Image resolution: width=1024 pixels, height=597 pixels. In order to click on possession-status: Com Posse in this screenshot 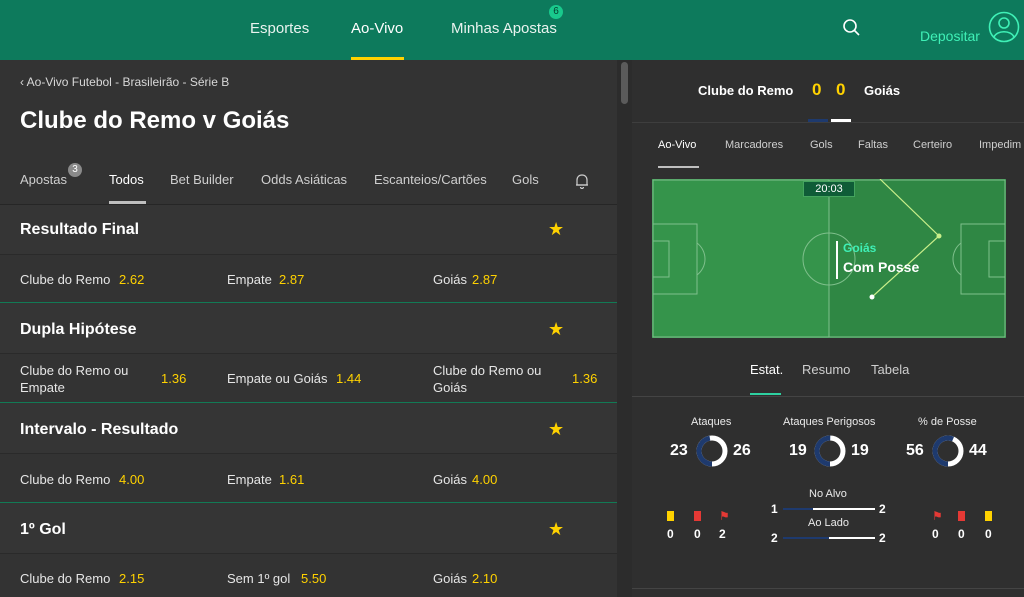, I will do `click(881, 267)`.